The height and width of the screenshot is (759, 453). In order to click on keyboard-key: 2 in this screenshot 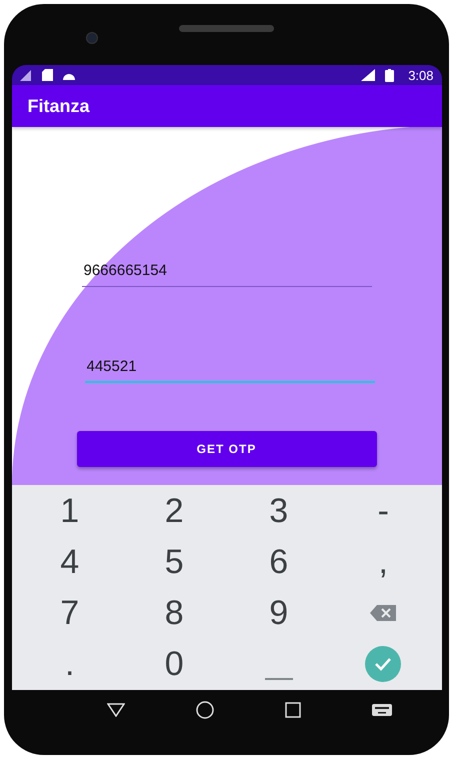, I will do `click(174, 511)`.